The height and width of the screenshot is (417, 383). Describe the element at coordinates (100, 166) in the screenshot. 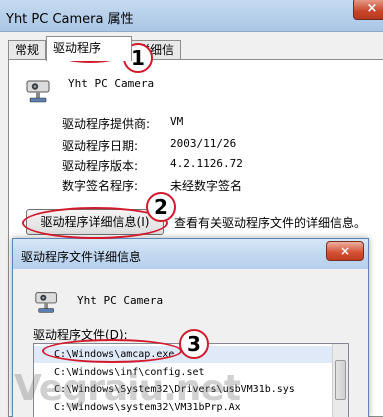

I see `version-label: 驱动程序版本:` at that location.